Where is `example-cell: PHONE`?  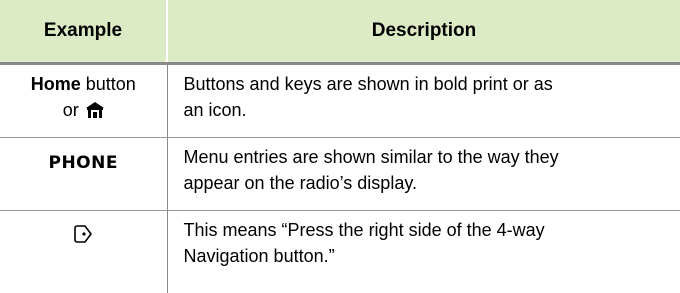 example-cell: PHONE is located at coordinates (83, 174).